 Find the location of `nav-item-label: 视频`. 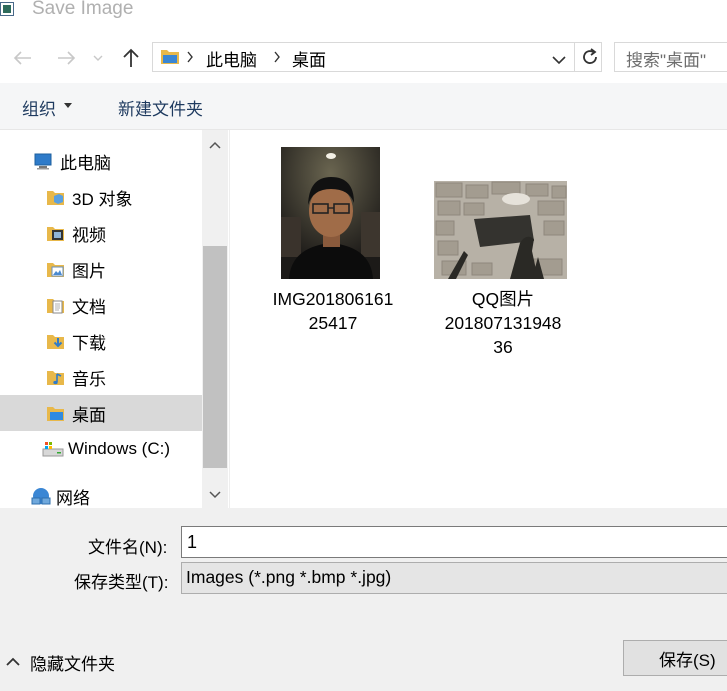

nav-item-label: 视频 is located at coordinates (89, 235).